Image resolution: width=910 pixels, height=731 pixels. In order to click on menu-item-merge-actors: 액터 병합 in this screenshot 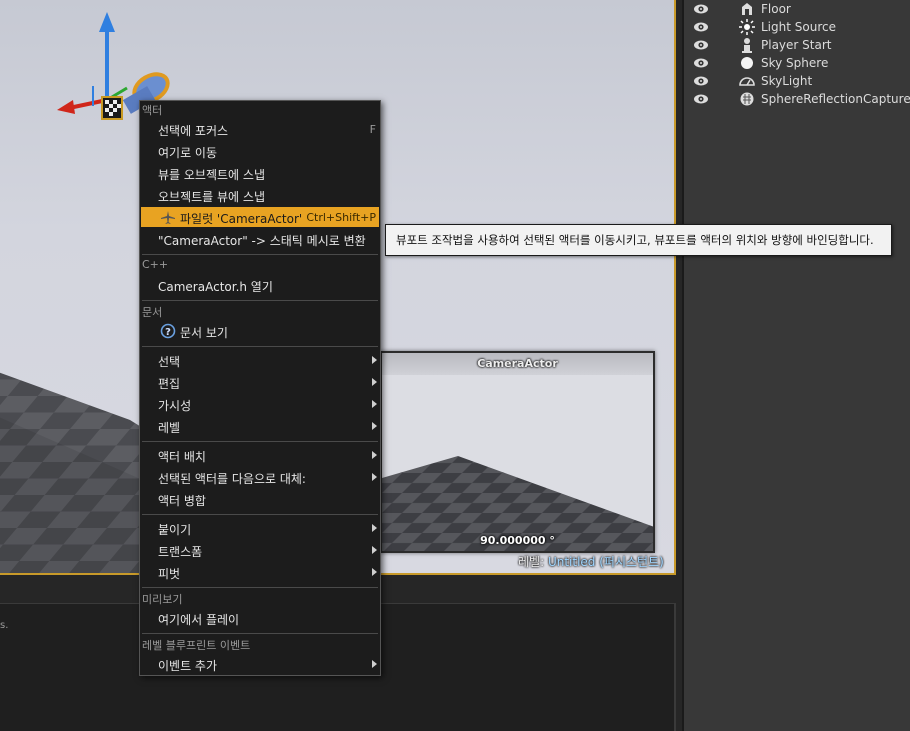, I will do `click(260, 499)`.